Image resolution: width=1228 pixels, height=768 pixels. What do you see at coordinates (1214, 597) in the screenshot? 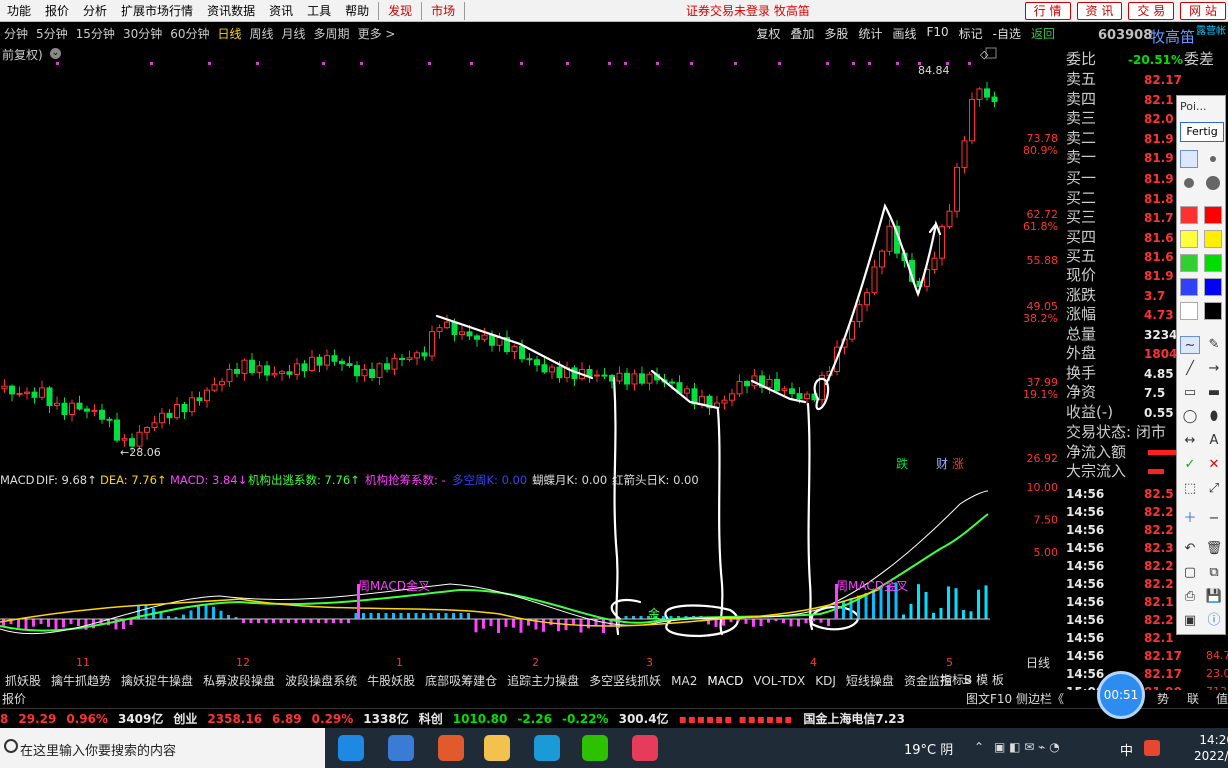
I see `save-icon: 💾` at bounding box center [1214, 597].